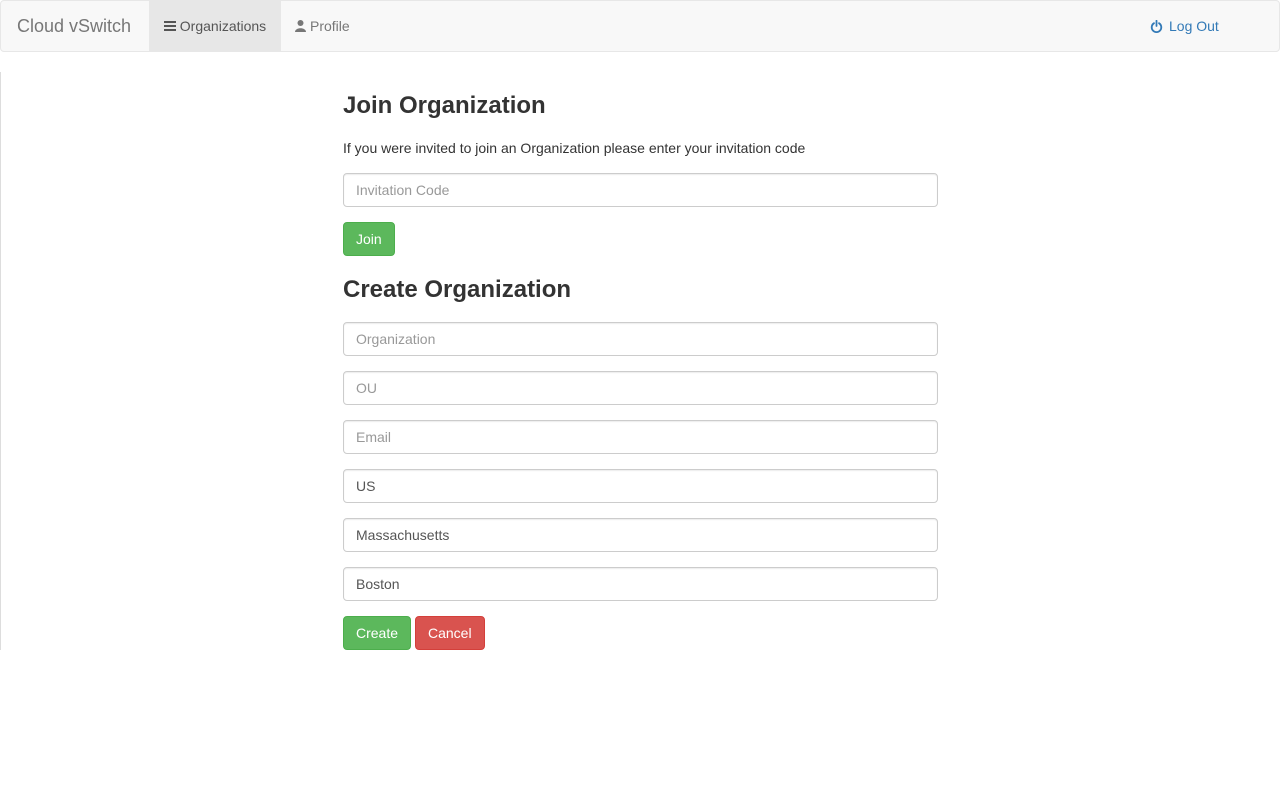  What do you see at coordinates (640, 190) in the screenshot?
I see `invitation-code-input` at bounding box center [640, 190].